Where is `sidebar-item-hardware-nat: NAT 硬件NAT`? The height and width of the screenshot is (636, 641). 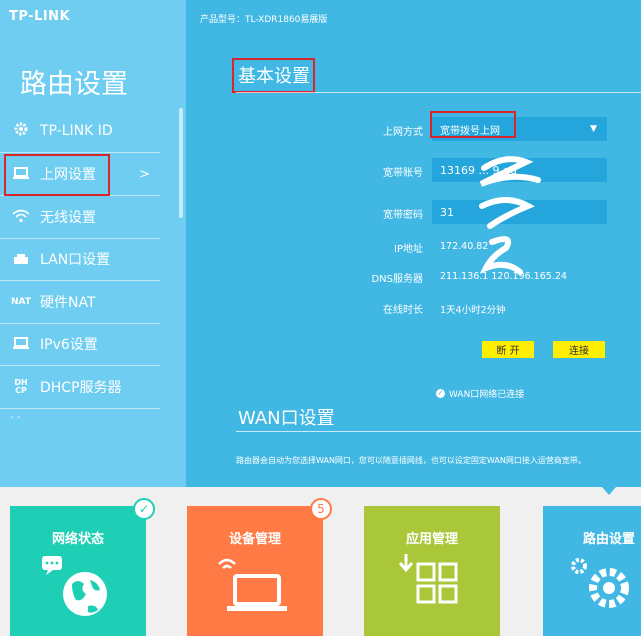 sidebar-item-hardware-nat: NAT 硬件NAT is located at coordinates (80, 302).